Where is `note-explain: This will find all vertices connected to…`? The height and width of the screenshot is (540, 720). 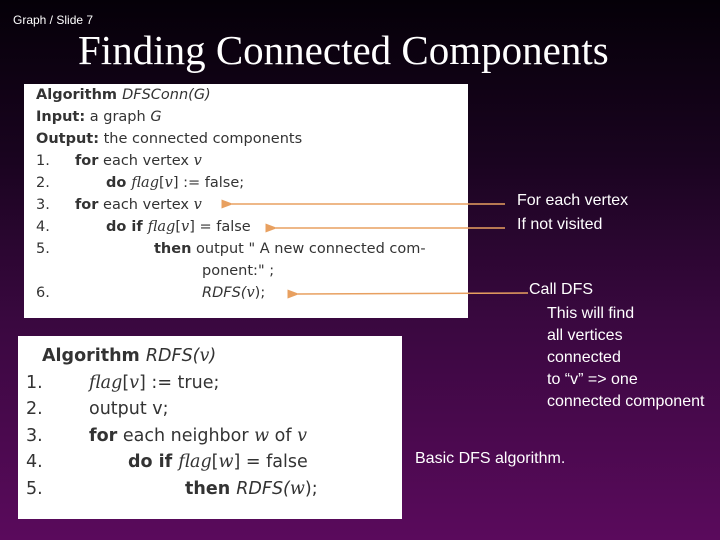 note-explain: This will find all vertices connected to… is located at coordinates (625, 358).